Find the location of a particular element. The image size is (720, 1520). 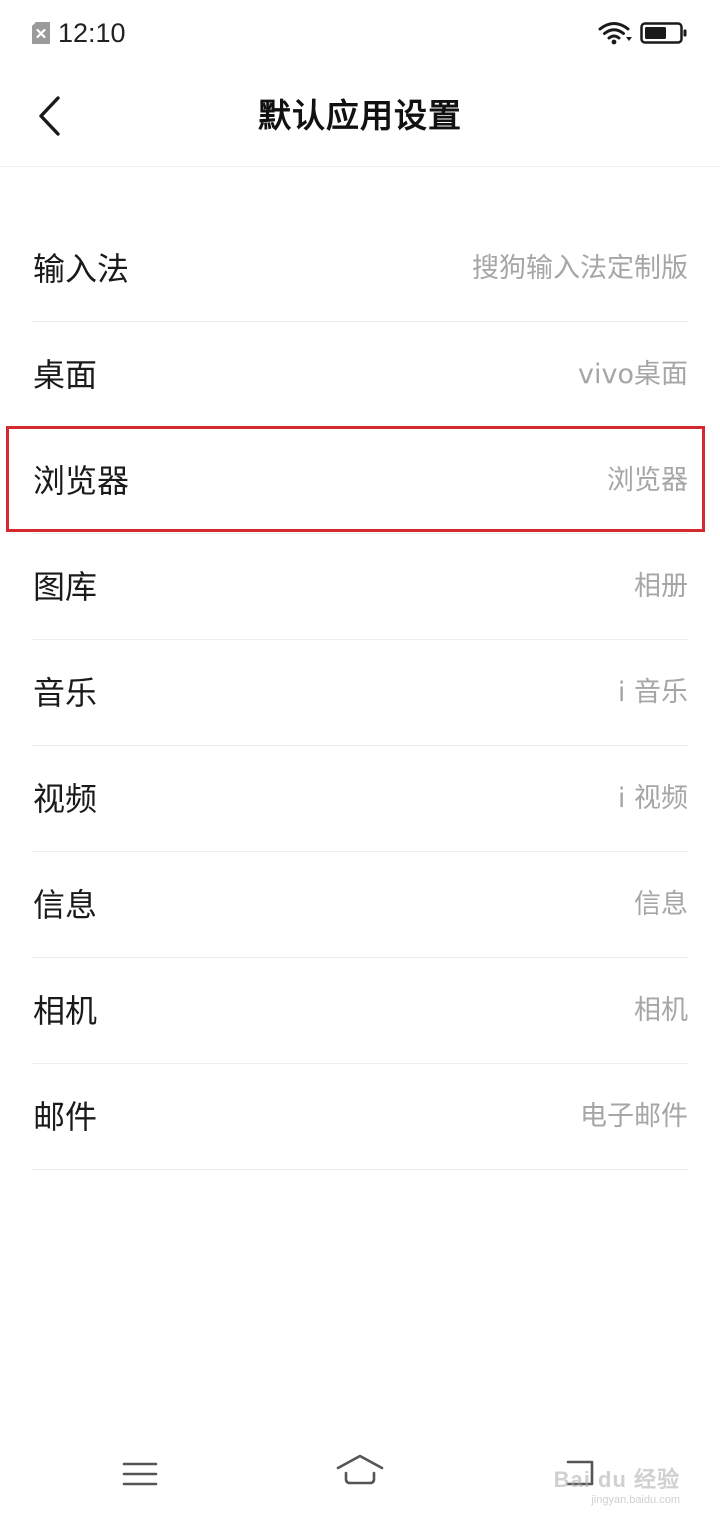

setting-row-camera: 相机 相机 is located at coordinates (360, 1011).